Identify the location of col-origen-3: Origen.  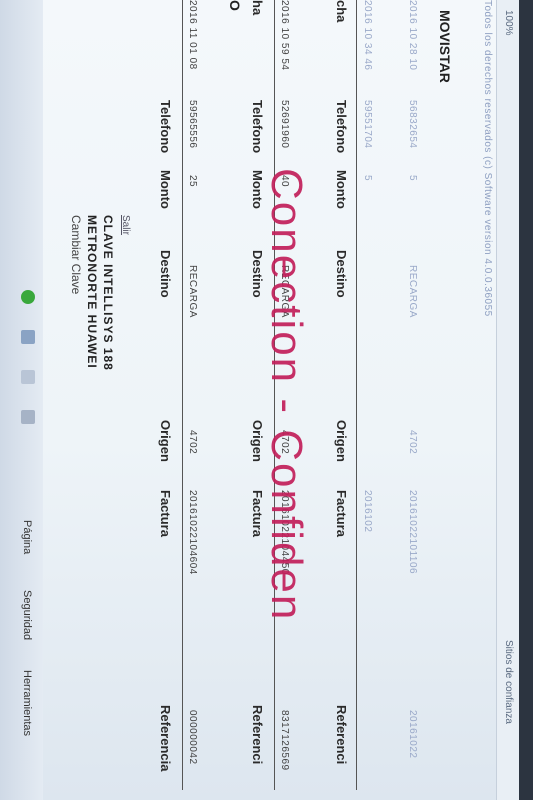
(341, 441).